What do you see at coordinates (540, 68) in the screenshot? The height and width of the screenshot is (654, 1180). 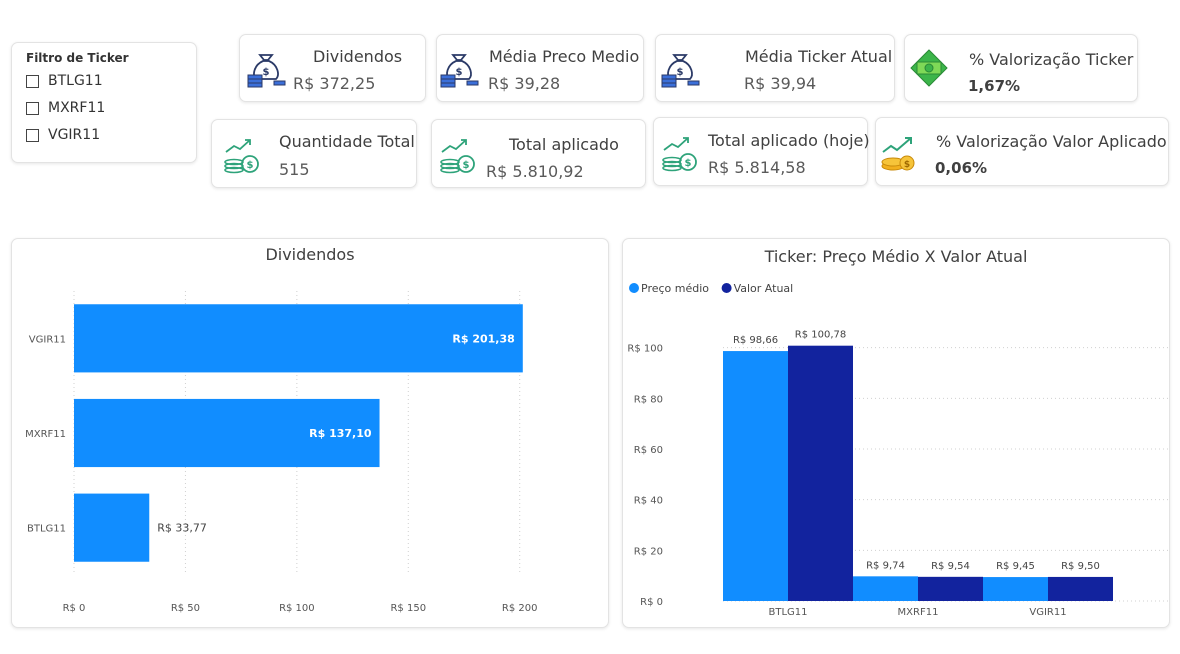 I see `kpi-media-preco-medio: $ Média Preco Medio R$ 39,28` at bounding box center [540, 68].